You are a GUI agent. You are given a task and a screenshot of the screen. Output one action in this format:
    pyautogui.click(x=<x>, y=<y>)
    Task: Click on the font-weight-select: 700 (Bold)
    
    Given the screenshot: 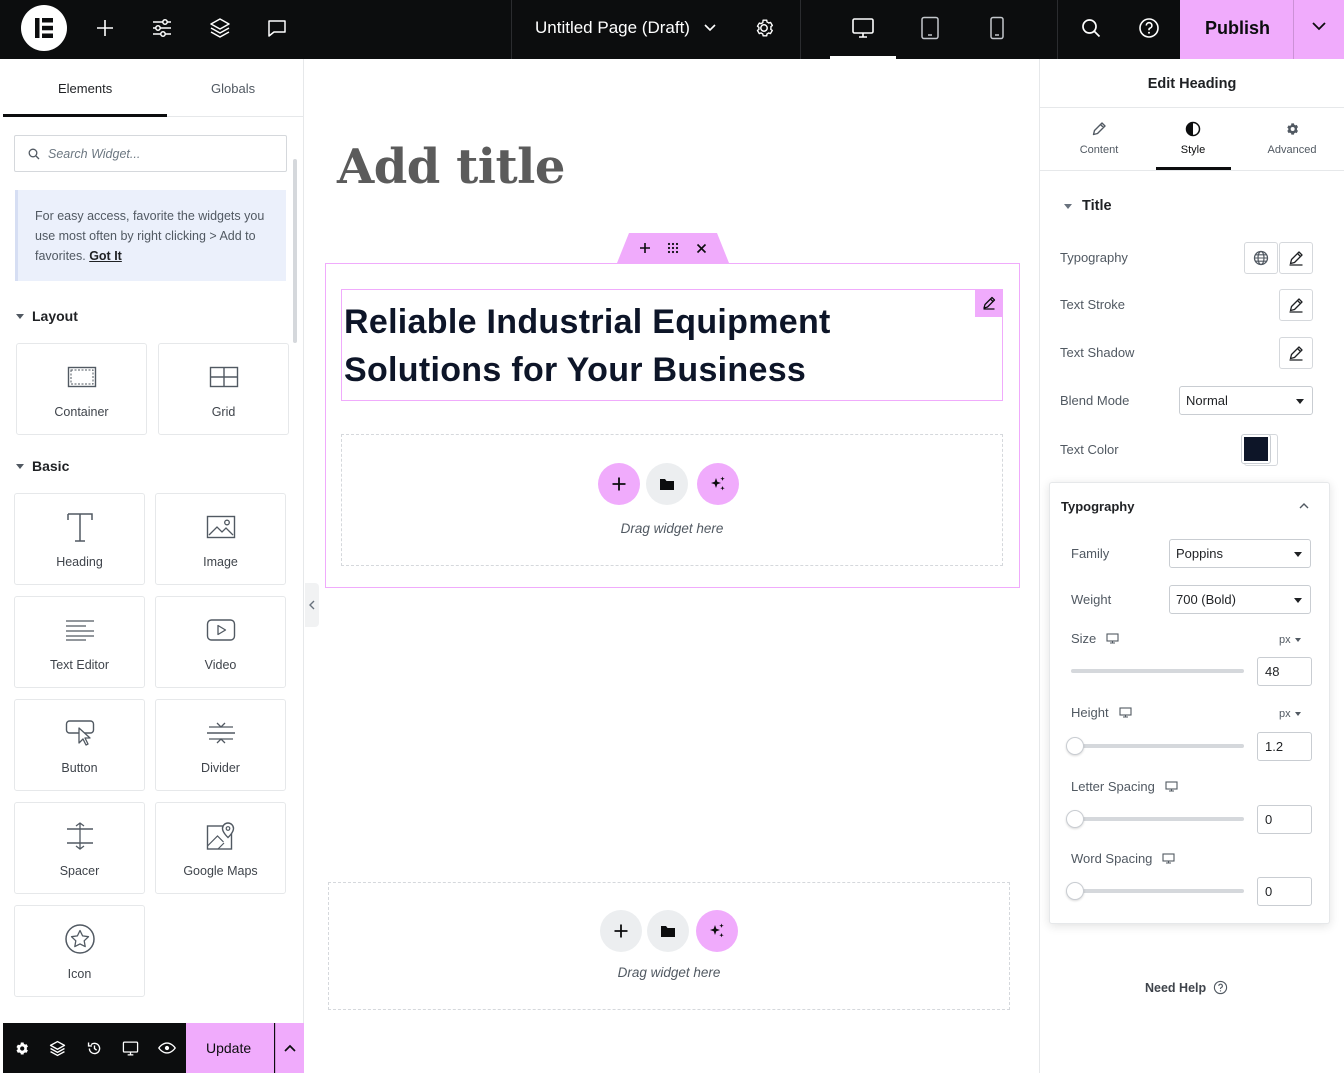 What is the action you would take?
    pyautogui.click(x=1240, y=599)
    